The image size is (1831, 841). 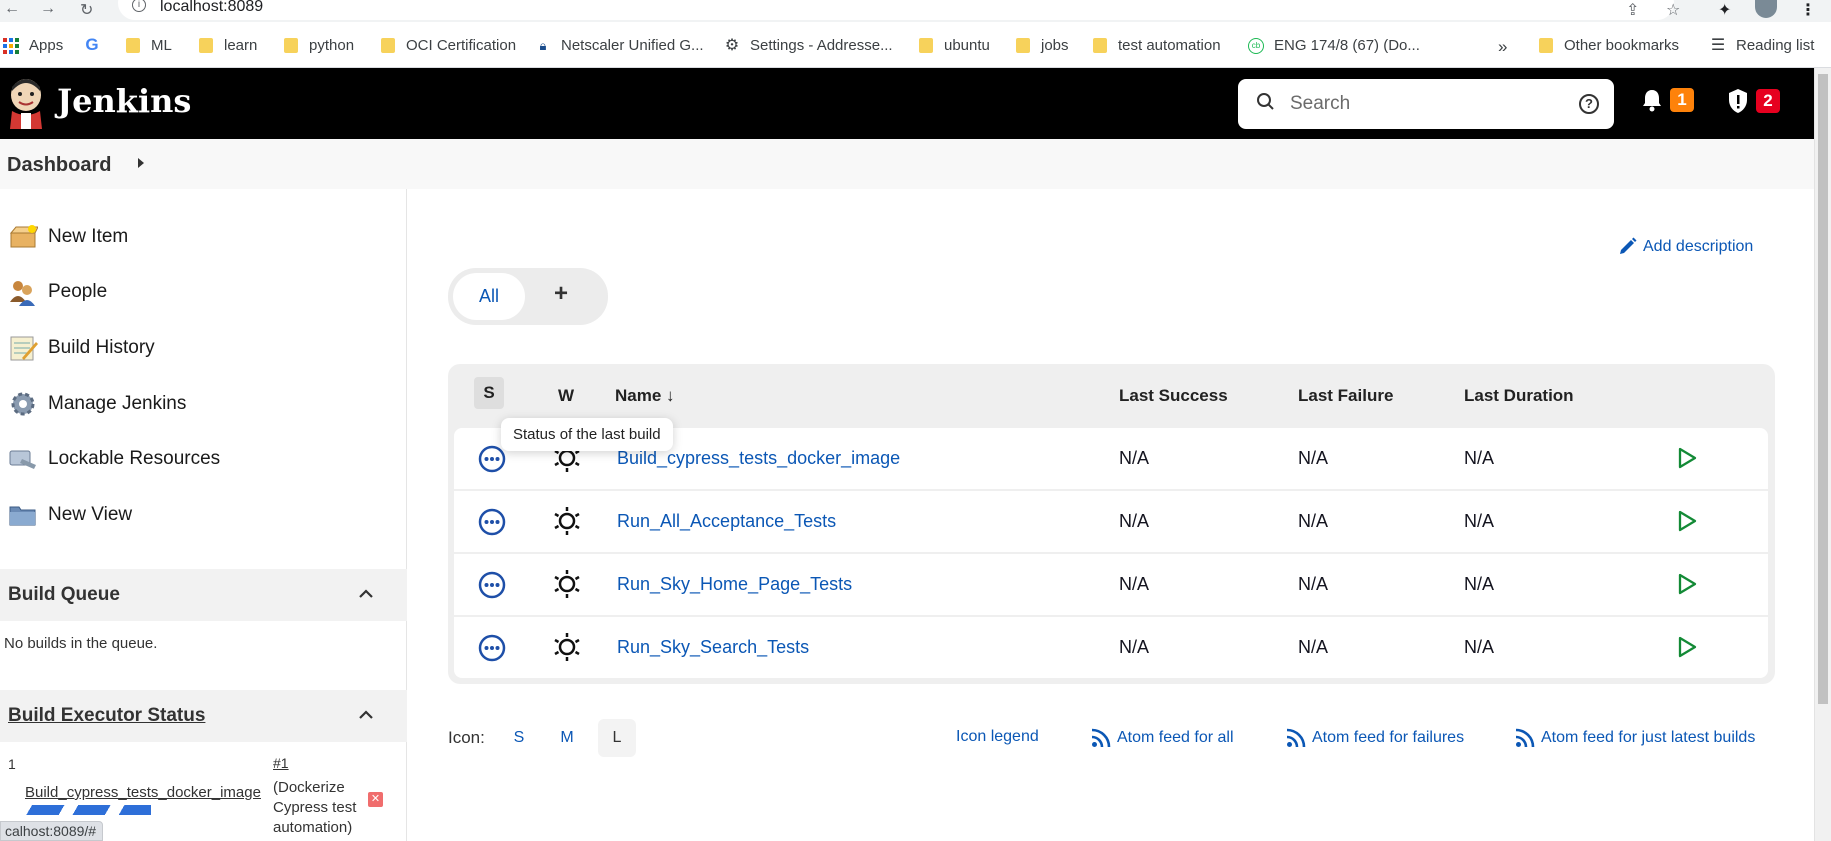 What do you see at coordinates (1420, 104) in the screenshot?
I see `search-input` at bounding box center [1420, 104].